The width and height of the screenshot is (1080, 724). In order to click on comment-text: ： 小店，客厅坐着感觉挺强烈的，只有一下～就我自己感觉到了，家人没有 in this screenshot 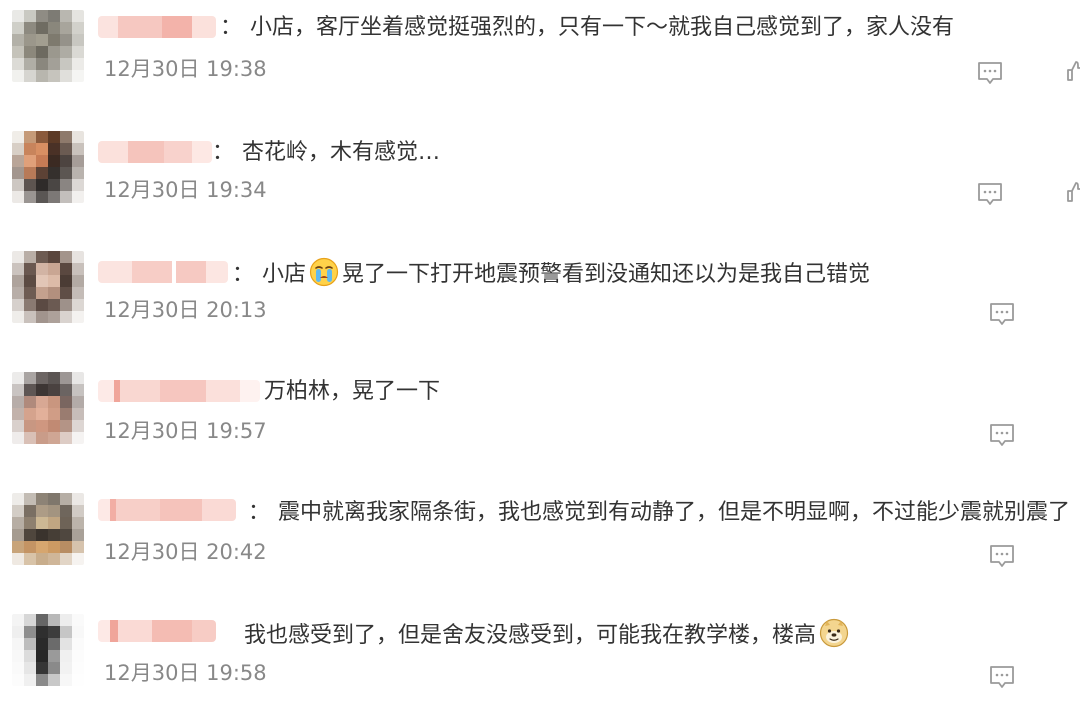, I will do `click(587, 28)`.